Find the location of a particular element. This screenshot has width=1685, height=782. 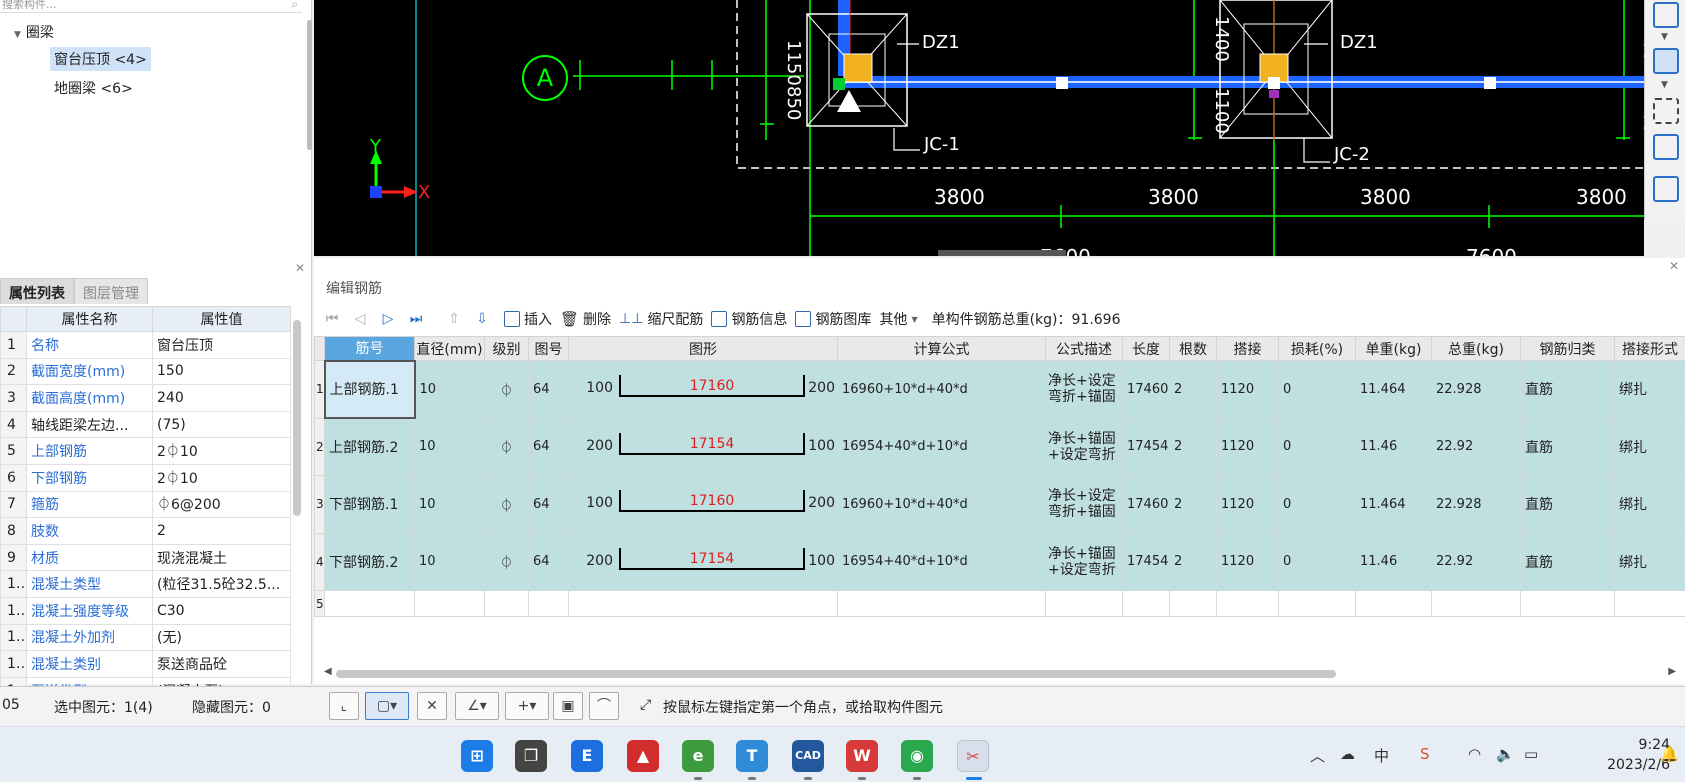

length-cell: 17460 is located at coordinates (1146, 504).